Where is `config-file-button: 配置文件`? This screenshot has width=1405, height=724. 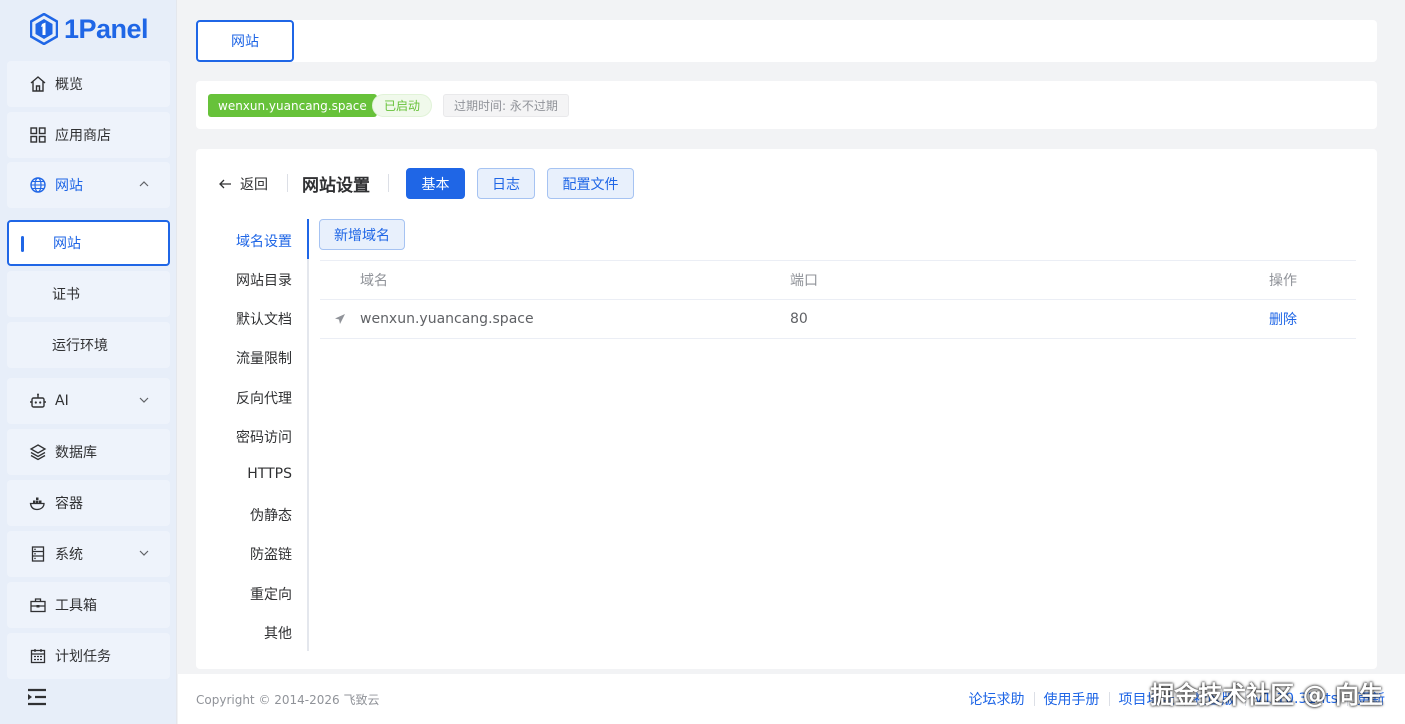 config-file-button: 配置文件 is located at coordinates (590, 183).